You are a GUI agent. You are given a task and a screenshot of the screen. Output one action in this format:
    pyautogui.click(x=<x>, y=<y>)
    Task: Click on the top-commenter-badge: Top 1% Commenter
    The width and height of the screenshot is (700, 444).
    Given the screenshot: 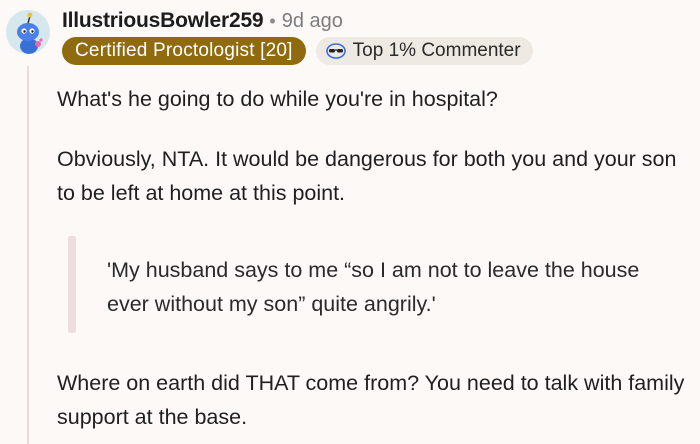 What is the action you would take?
    pyautogui.click(x=424, y=51)
    